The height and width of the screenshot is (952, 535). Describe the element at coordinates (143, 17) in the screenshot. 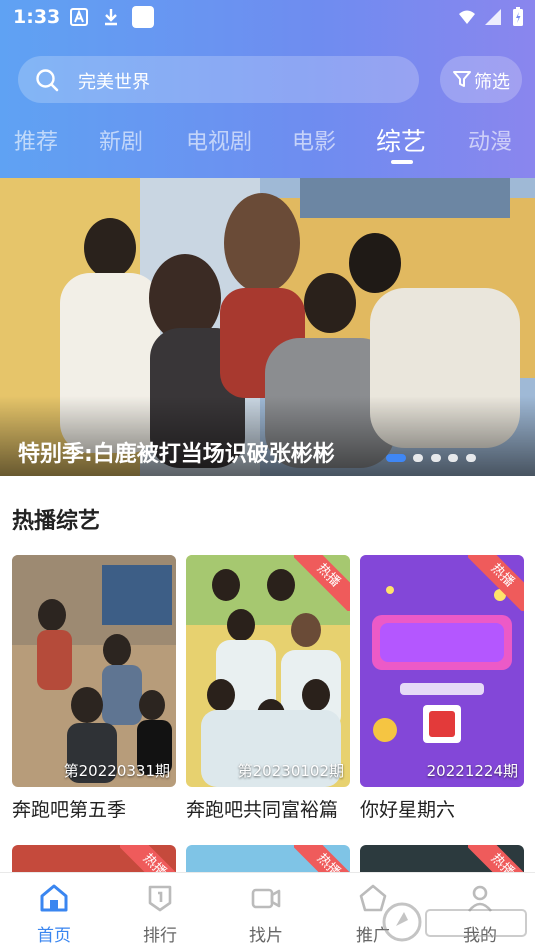

I see `app-square-icon` at that location.